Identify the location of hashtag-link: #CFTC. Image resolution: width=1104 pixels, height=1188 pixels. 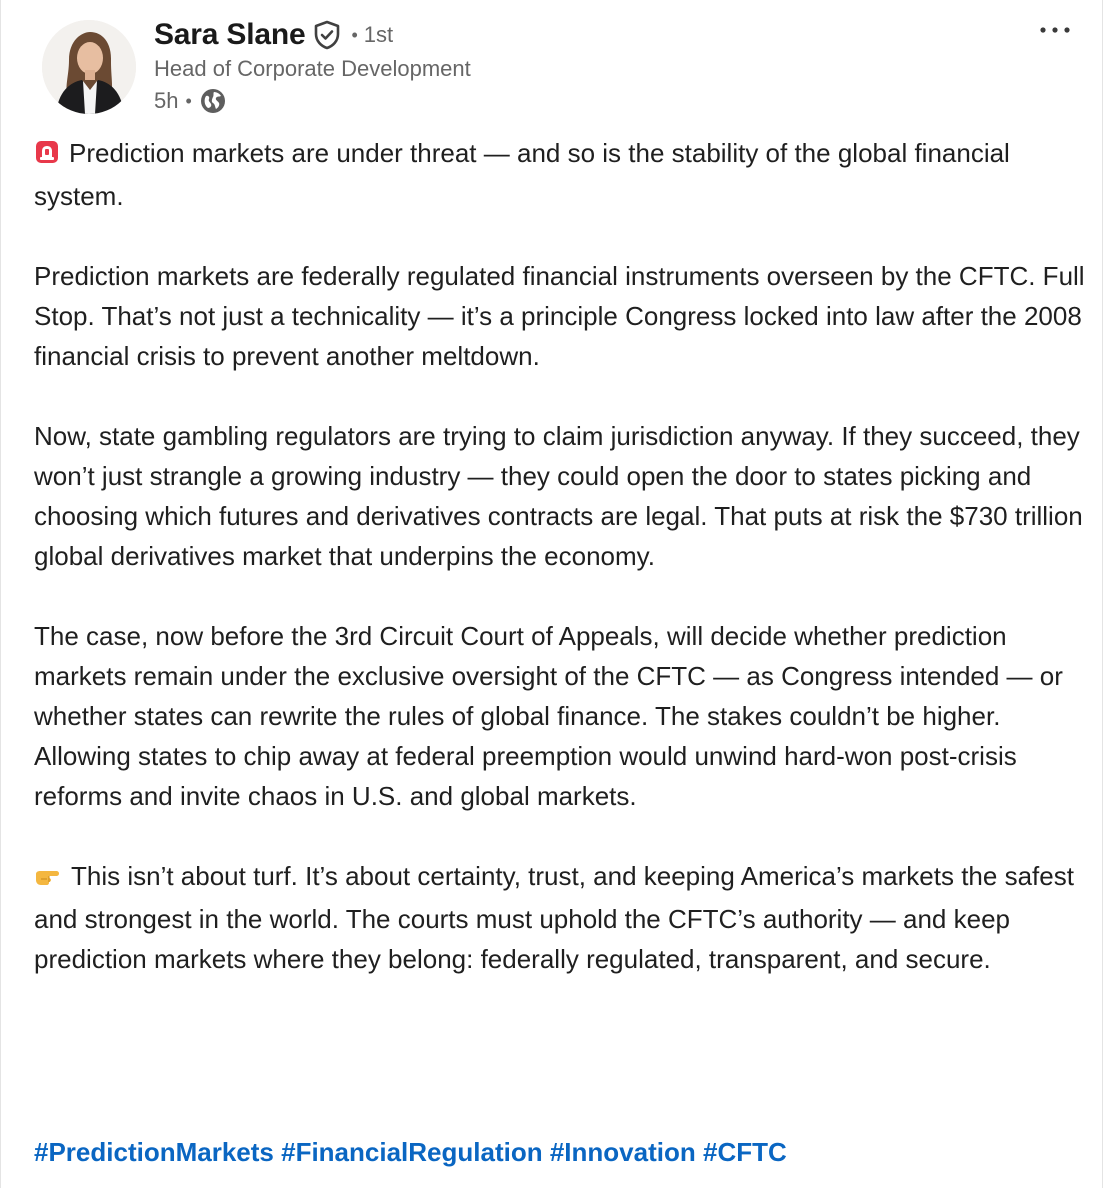
(745, 1152).